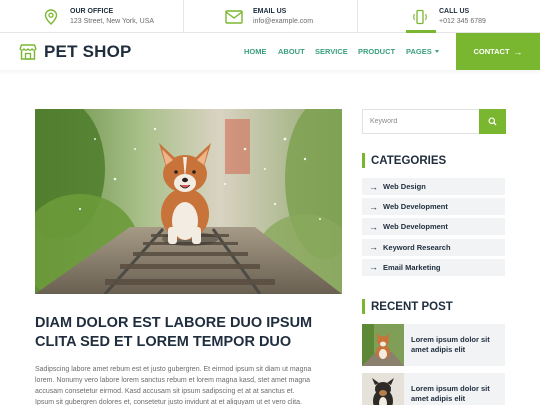  Describe the element at coordinates (283, 21) in the screenshot. I see `email-address: info@example.com` at that location.